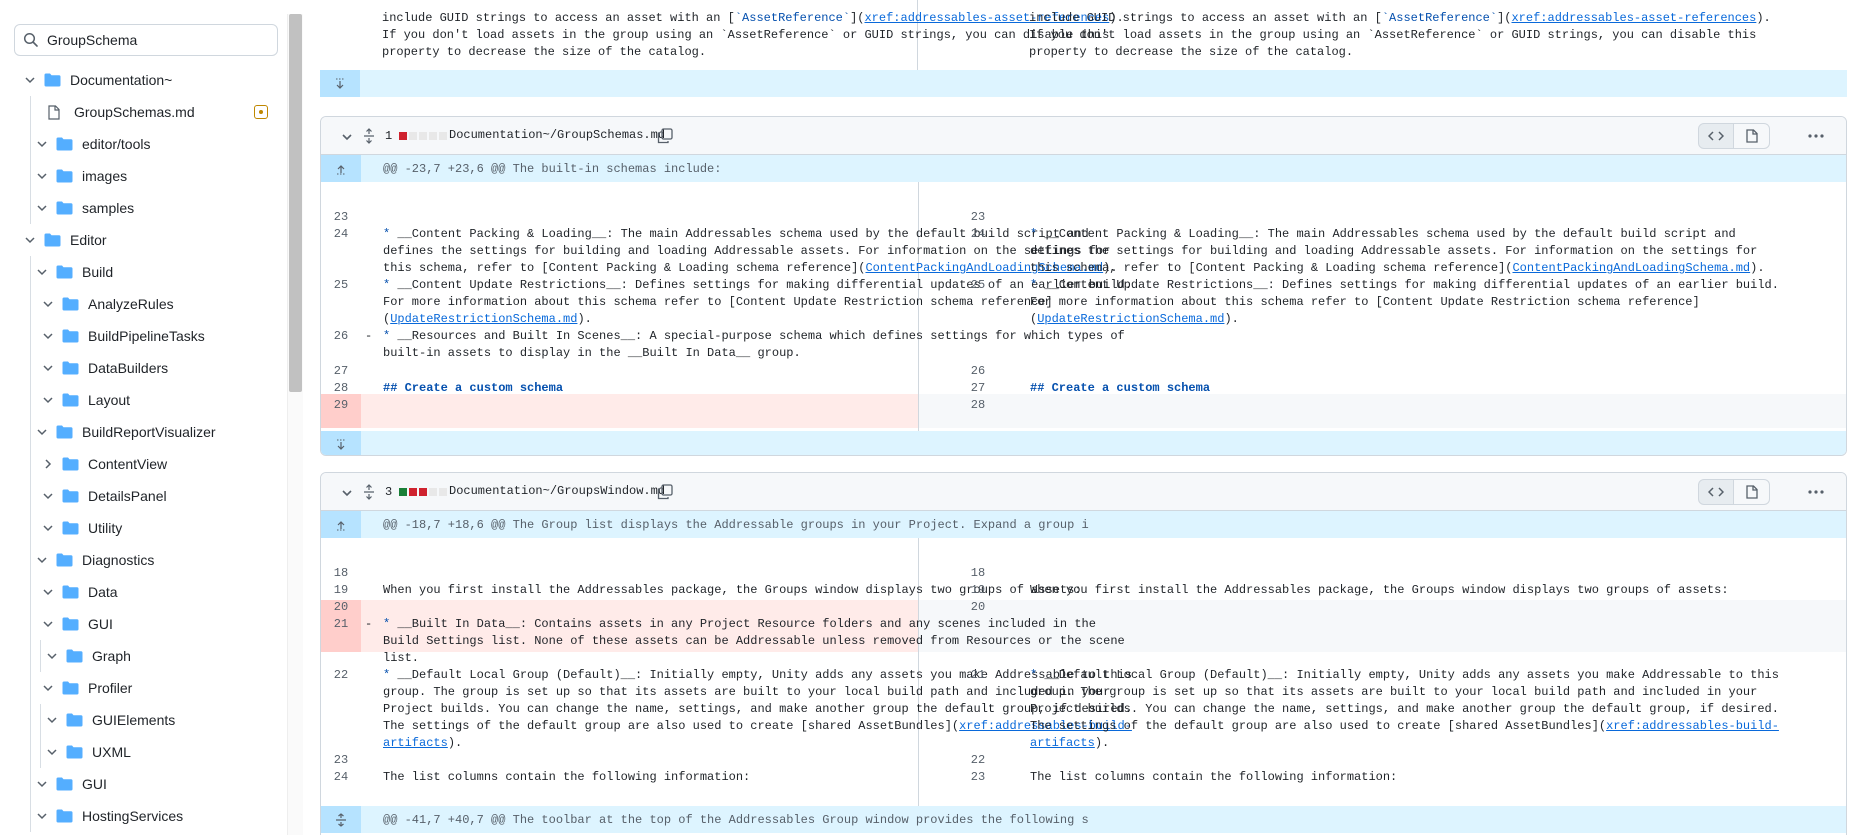  What do you see at coordinates (116, 144) in the screenshot?
I see `tree-item-label: editor/tools` at bounding box center [116, 144].